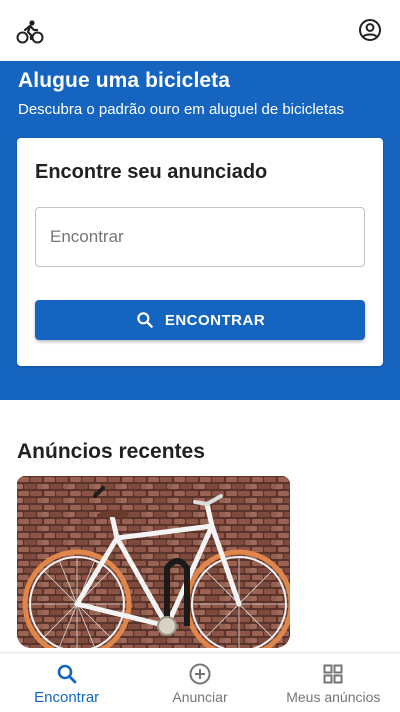 This screenshot has width=400, height=712. I want to click on nav-item-meus-anuncios: Meus anúncios, so click(333, 682).